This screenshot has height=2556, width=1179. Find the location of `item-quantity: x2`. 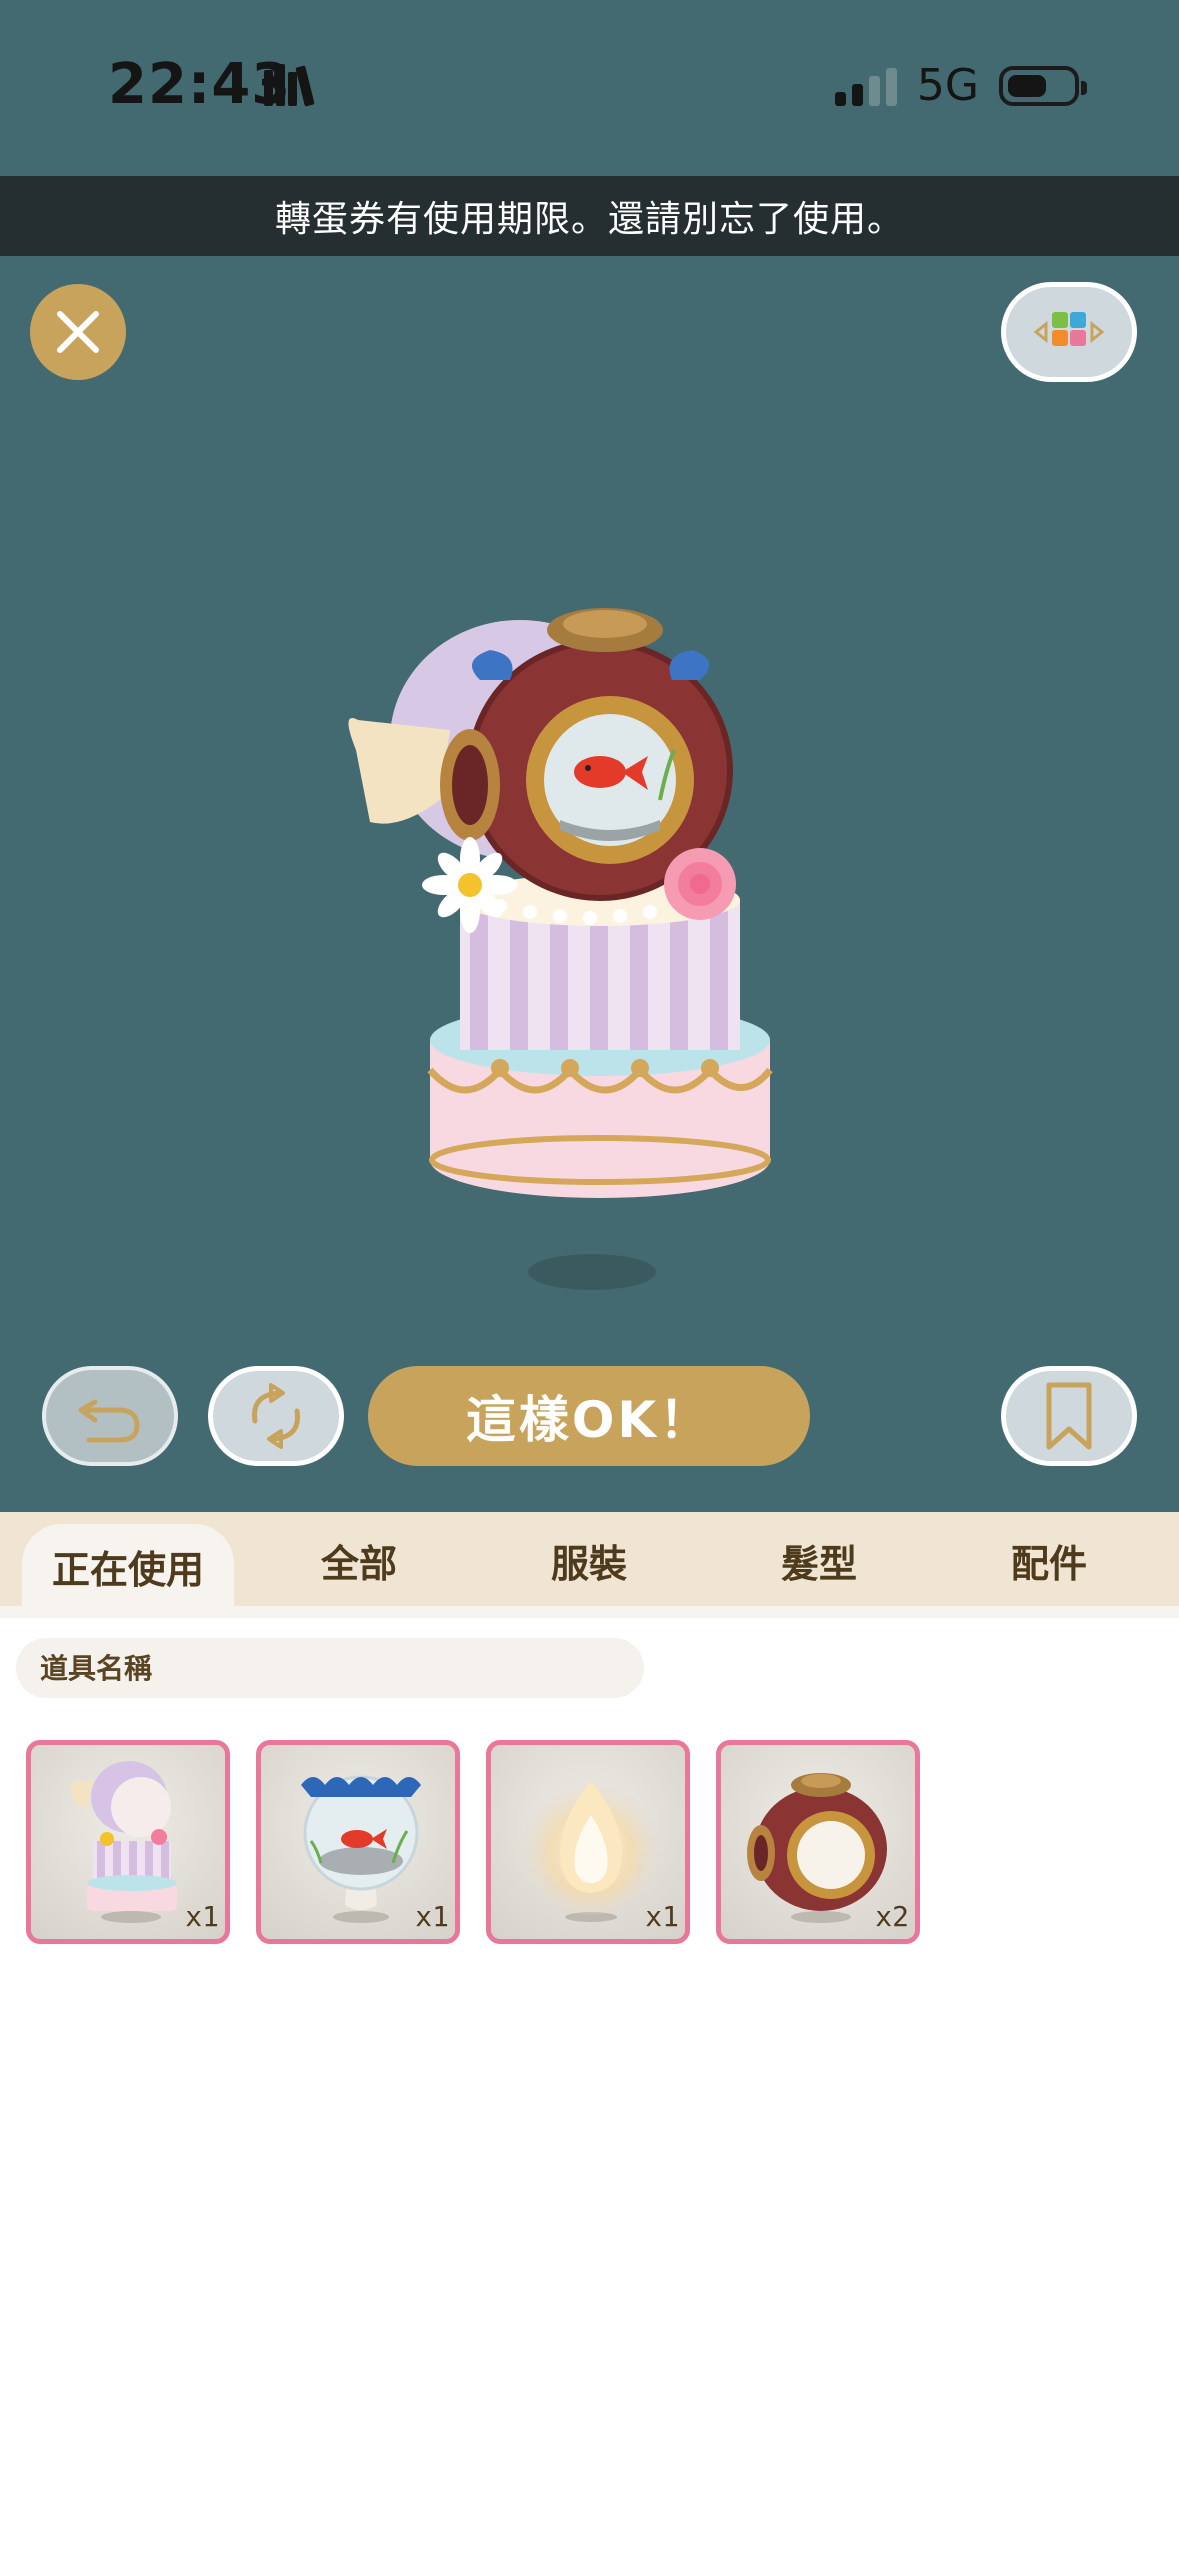

item-quantity: x2 is located at coordinates (892, 1916).